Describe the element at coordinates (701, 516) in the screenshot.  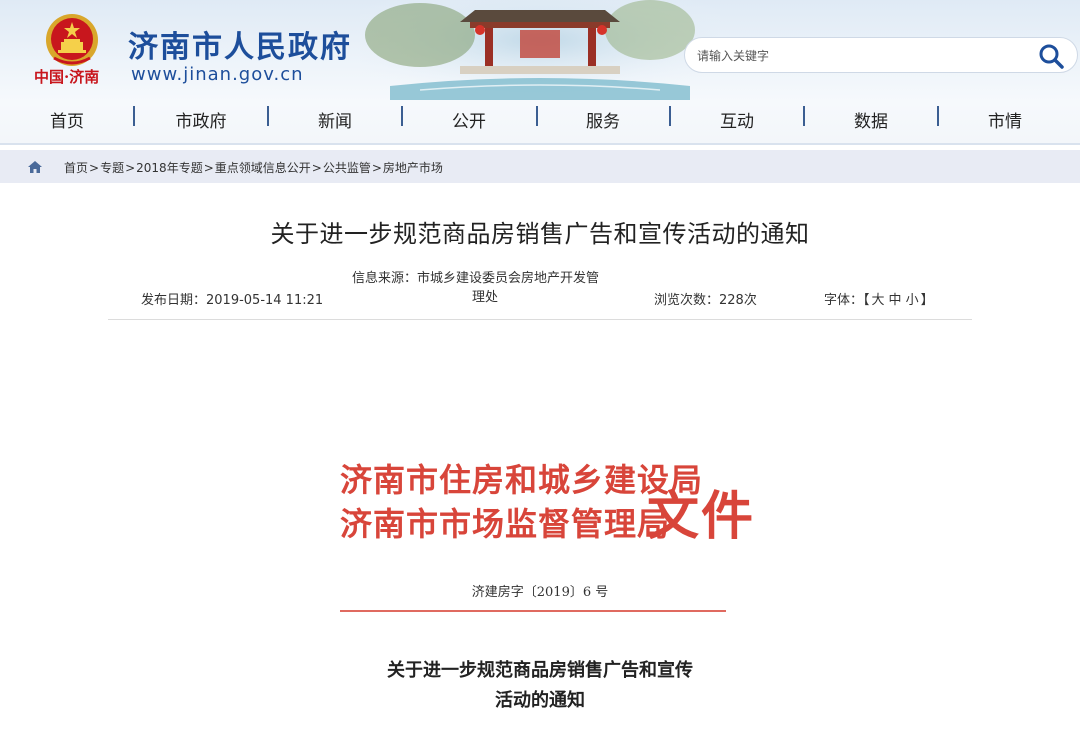
I see `document-word: 文件` at that location.